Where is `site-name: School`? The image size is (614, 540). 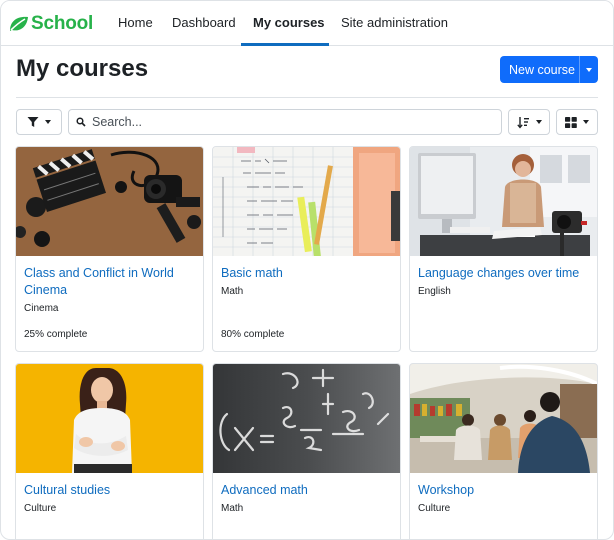
site-name: School is located at coordinates (62, 23).